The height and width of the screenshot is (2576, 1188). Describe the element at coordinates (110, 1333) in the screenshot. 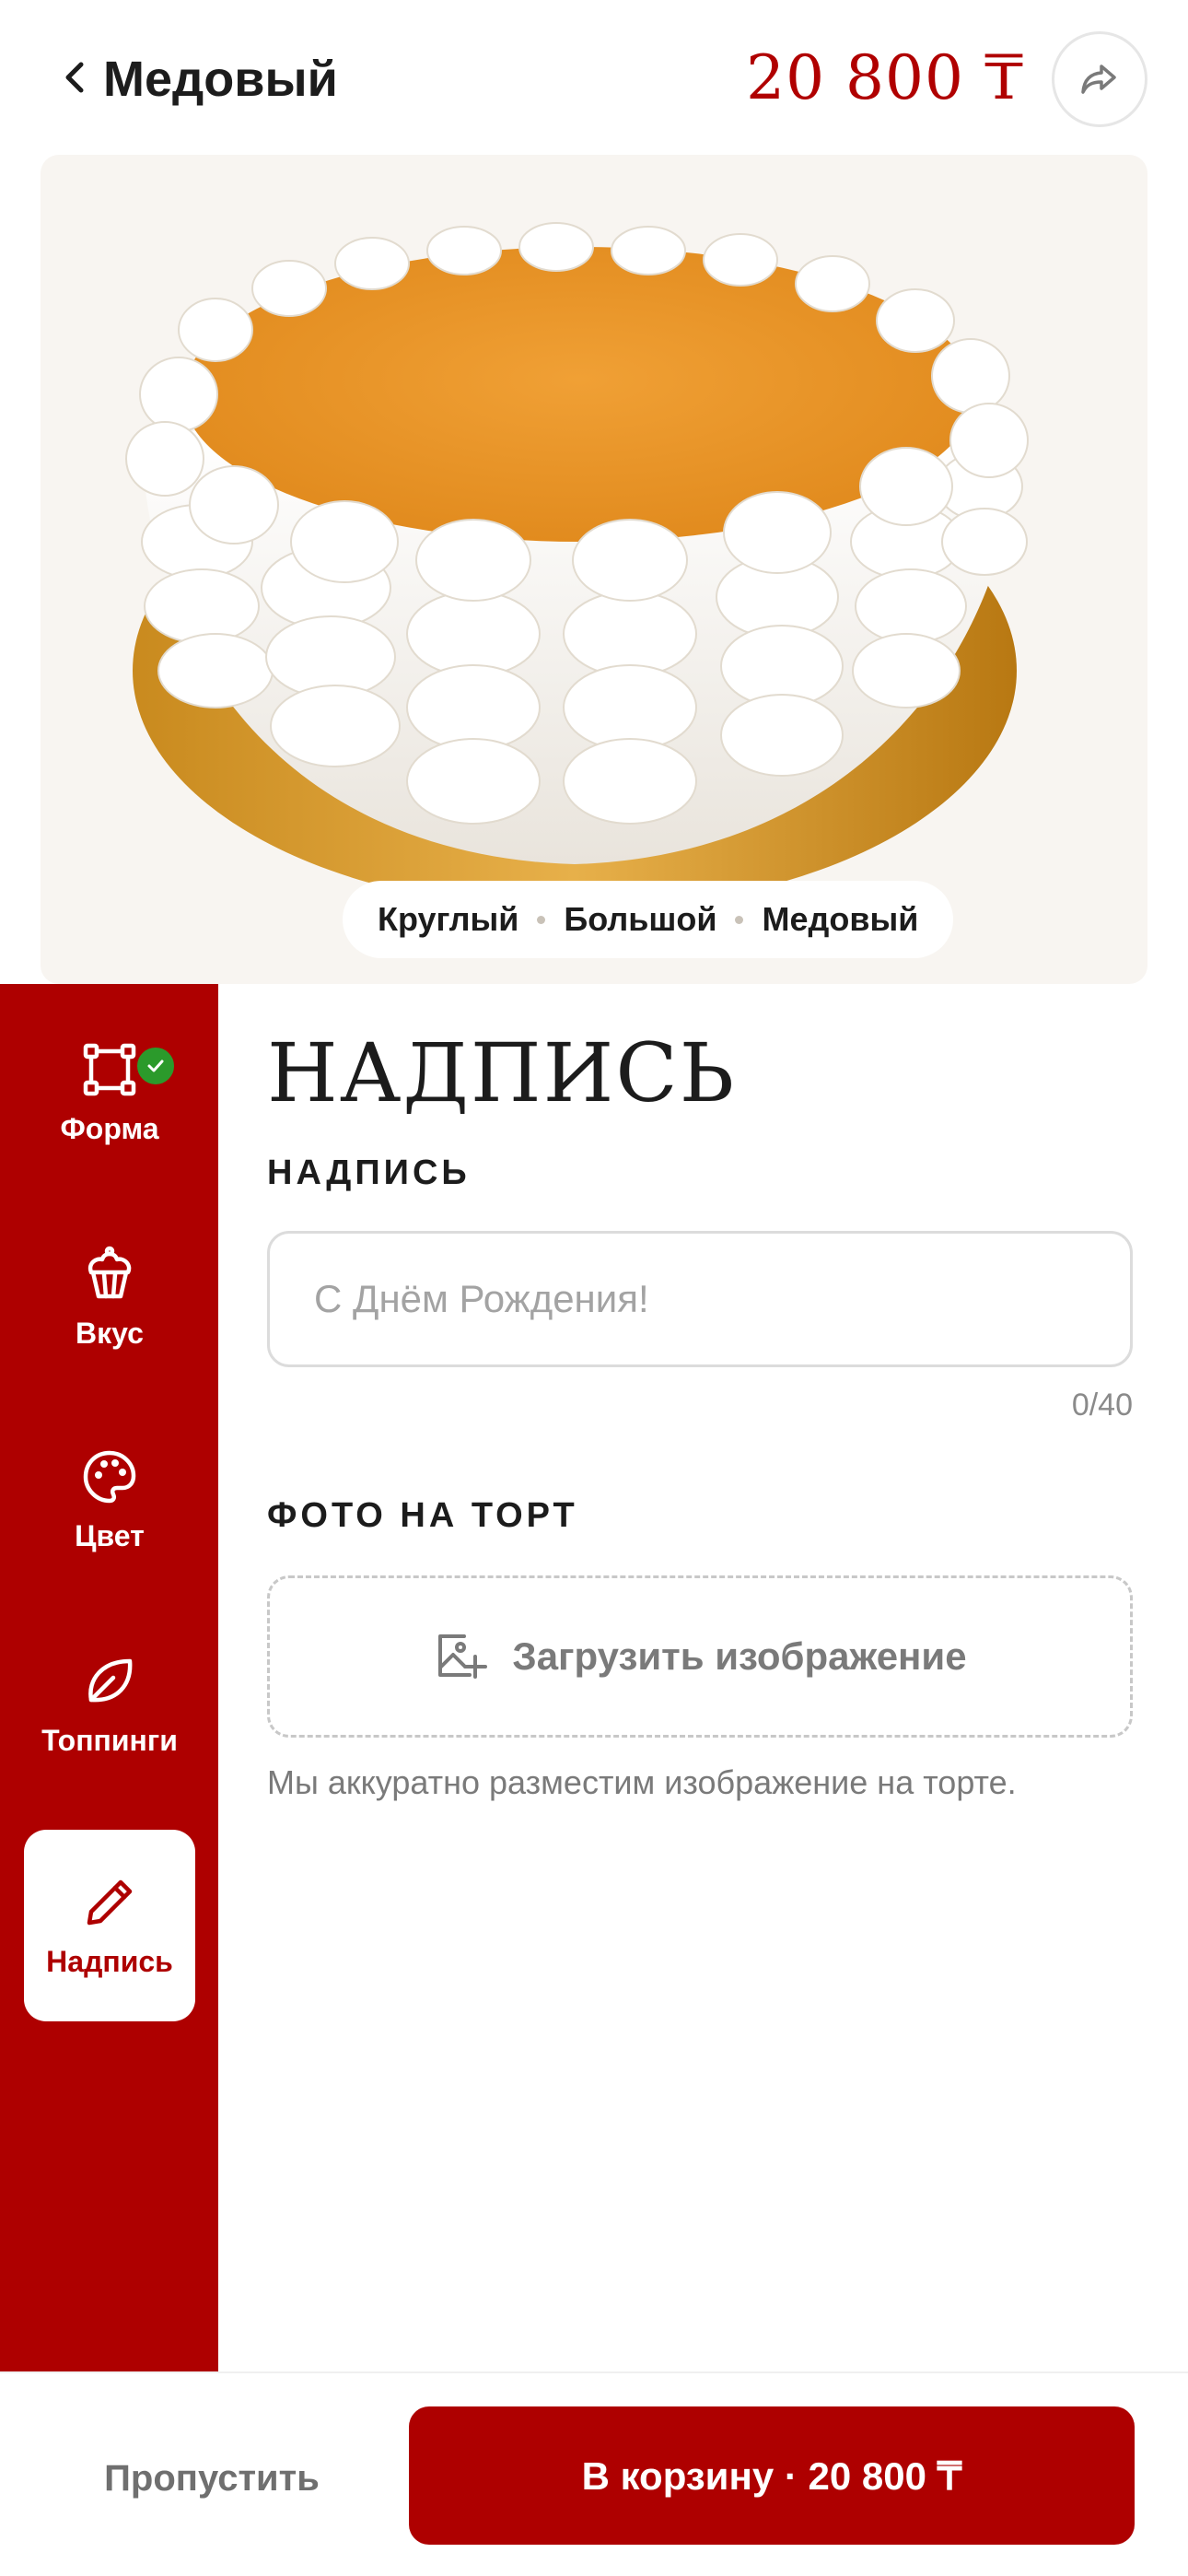

I see `sidebar-item-label: Вкус` at that location.